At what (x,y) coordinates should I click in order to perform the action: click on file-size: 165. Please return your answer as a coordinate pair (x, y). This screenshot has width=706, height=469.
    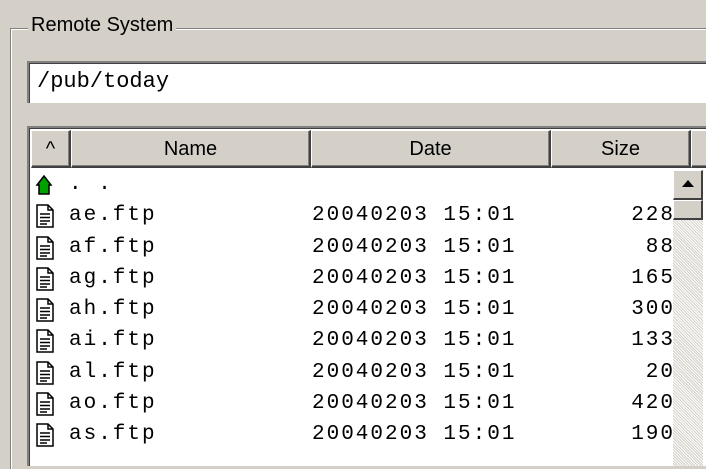
    Looking at the image, I should click on (653, 278).